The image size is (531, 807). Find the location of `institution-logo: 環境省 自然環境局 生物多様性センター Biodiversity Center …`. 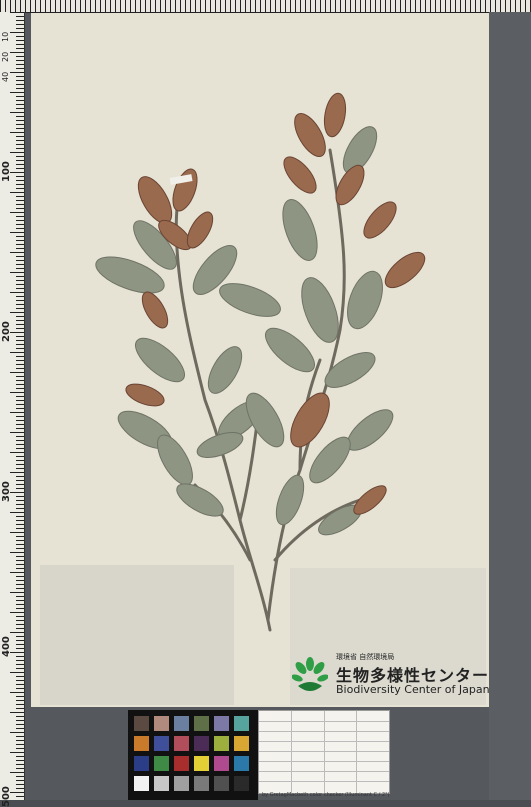

institution-logo: 環境省 自然環境局 生物多様性センター Biodiversity Center … is located at coordinates (390, 677).